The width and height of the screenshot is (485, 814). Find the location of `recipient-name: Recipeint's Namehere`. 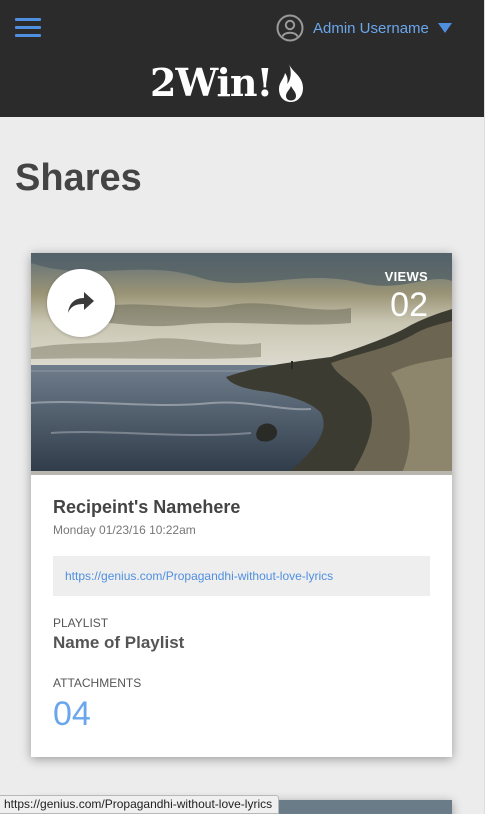

recipient-name: Recipeint's Namehere is located at coordinates (147, 507).